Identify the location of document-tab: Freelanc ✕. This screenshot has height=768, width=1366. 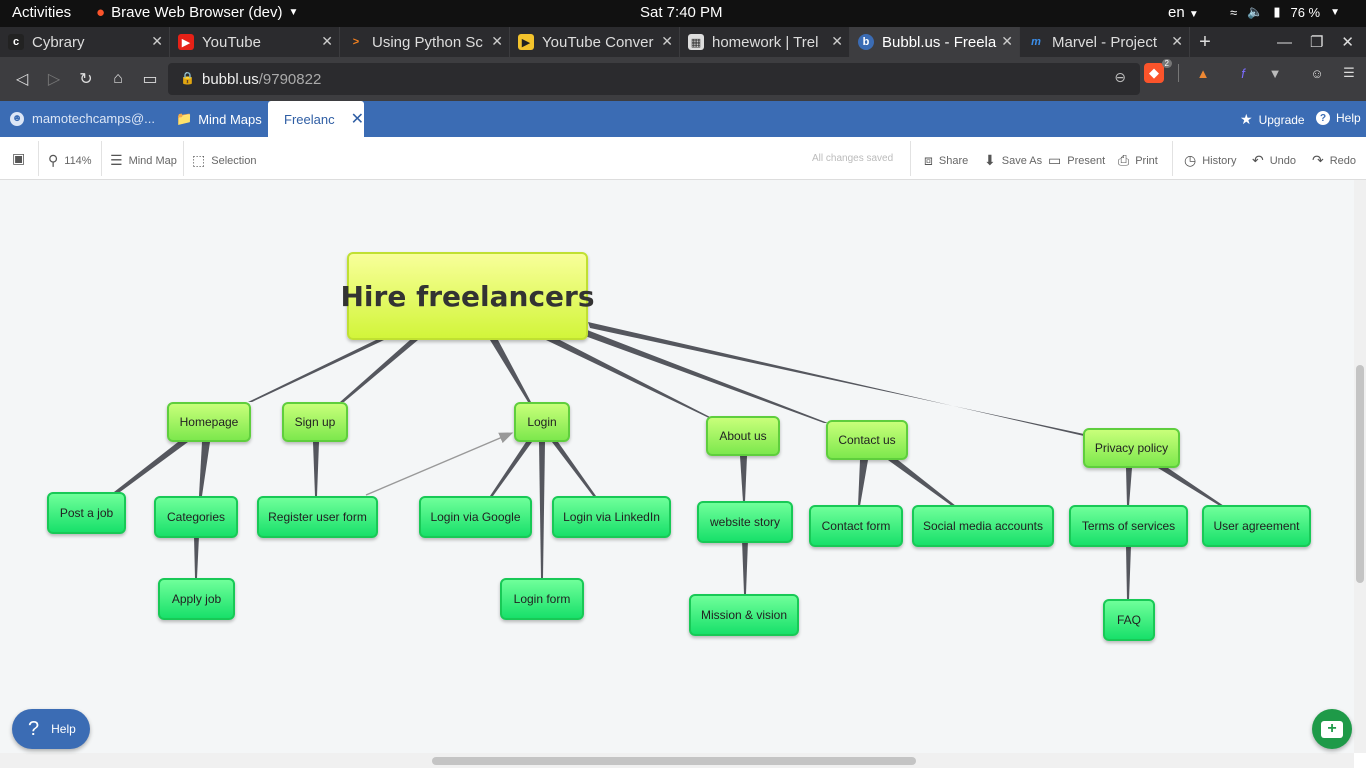
(316, 119).